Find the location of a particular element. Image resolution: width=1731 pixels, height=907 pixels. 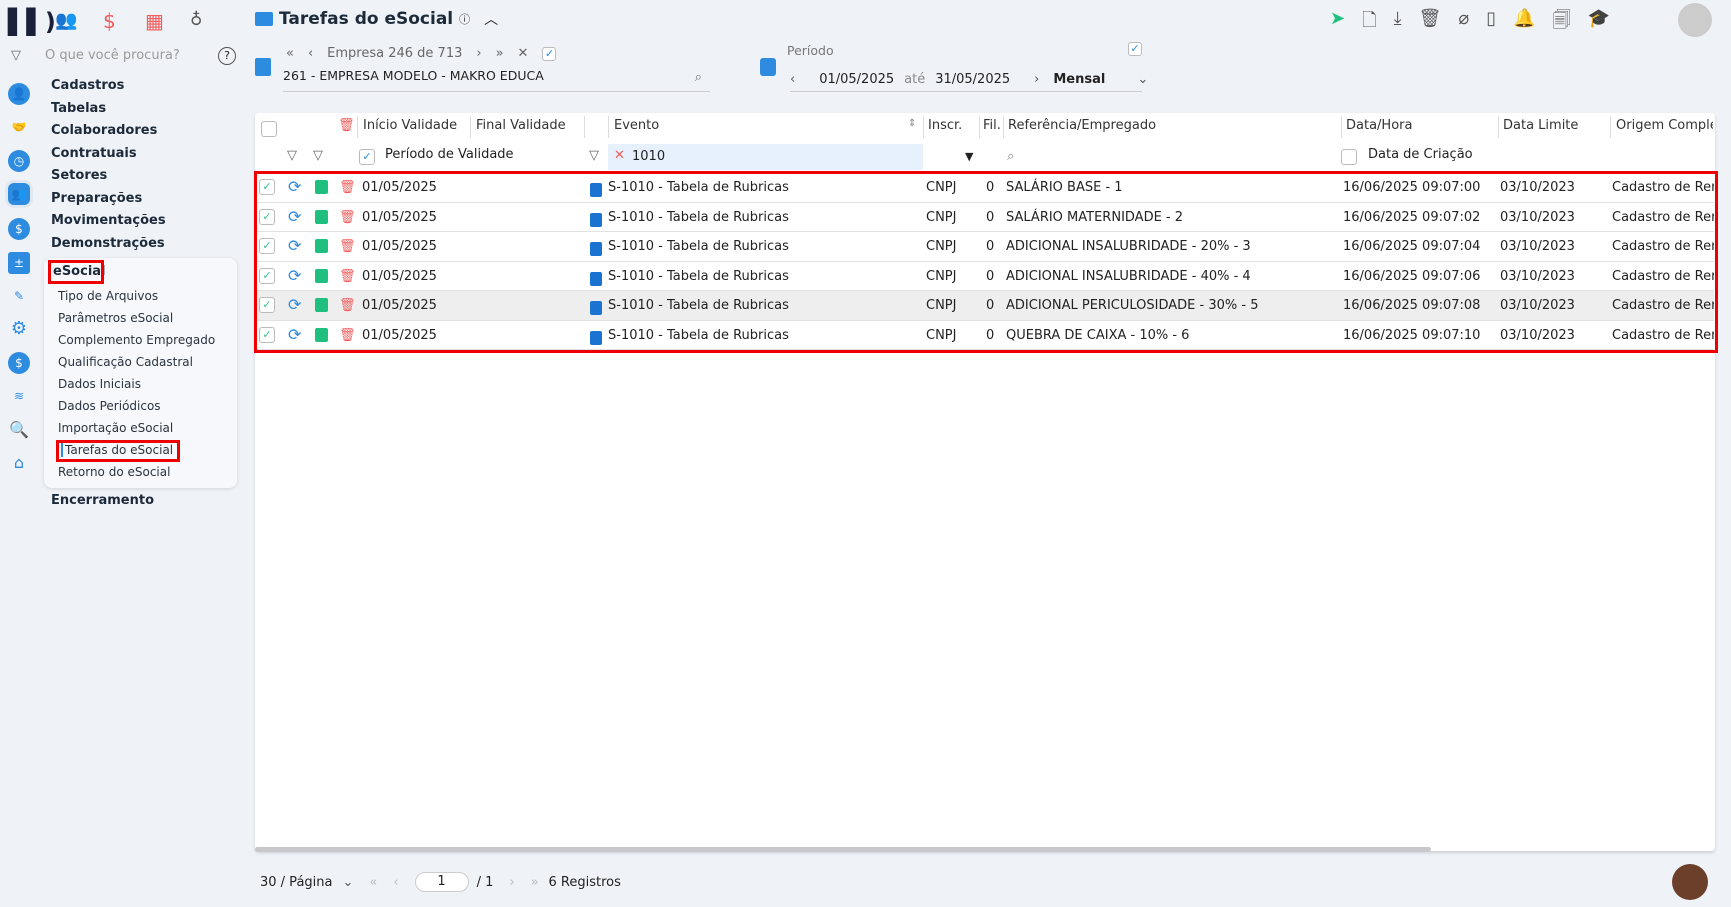

header-evento: Evento is located at coordinates (636, 125).